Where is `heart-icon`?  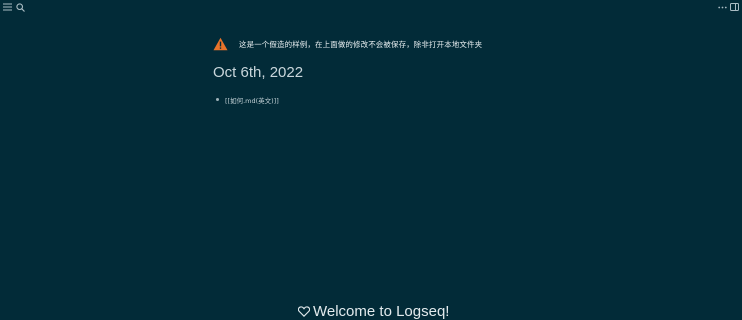
heart-icon is located at coordinates (304, 311).